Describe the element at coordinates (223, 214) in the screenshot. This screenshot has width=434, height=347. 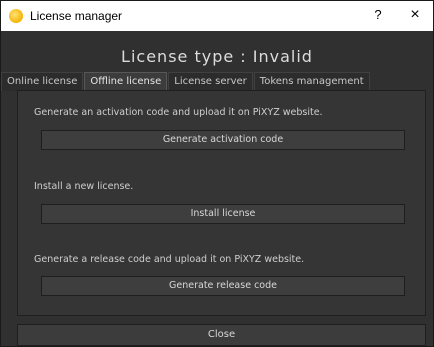
I see `install-license-button: Install license` at that location.